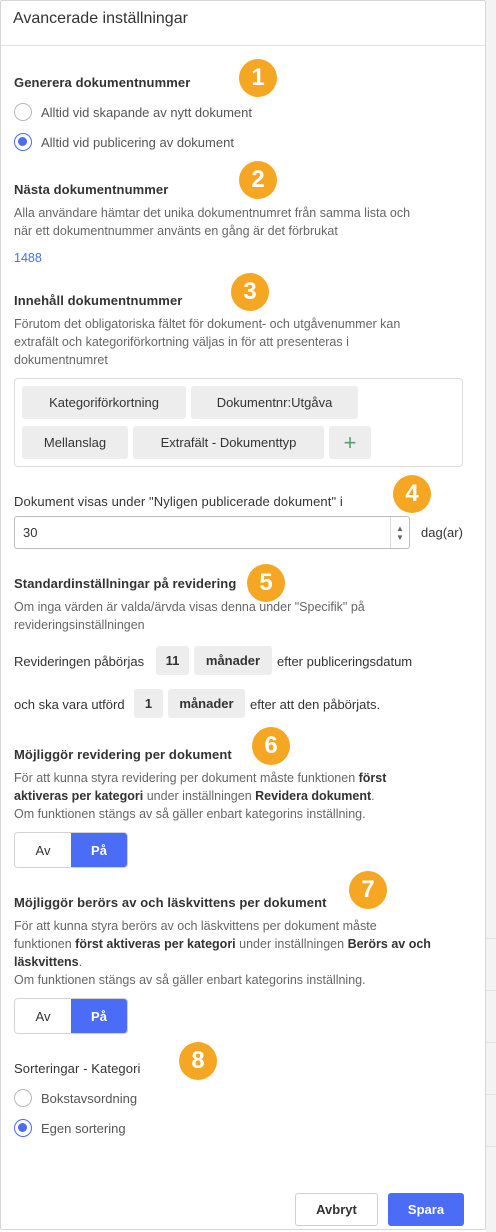  I want to click on revision-done-unit: månader, so click(206, 703).